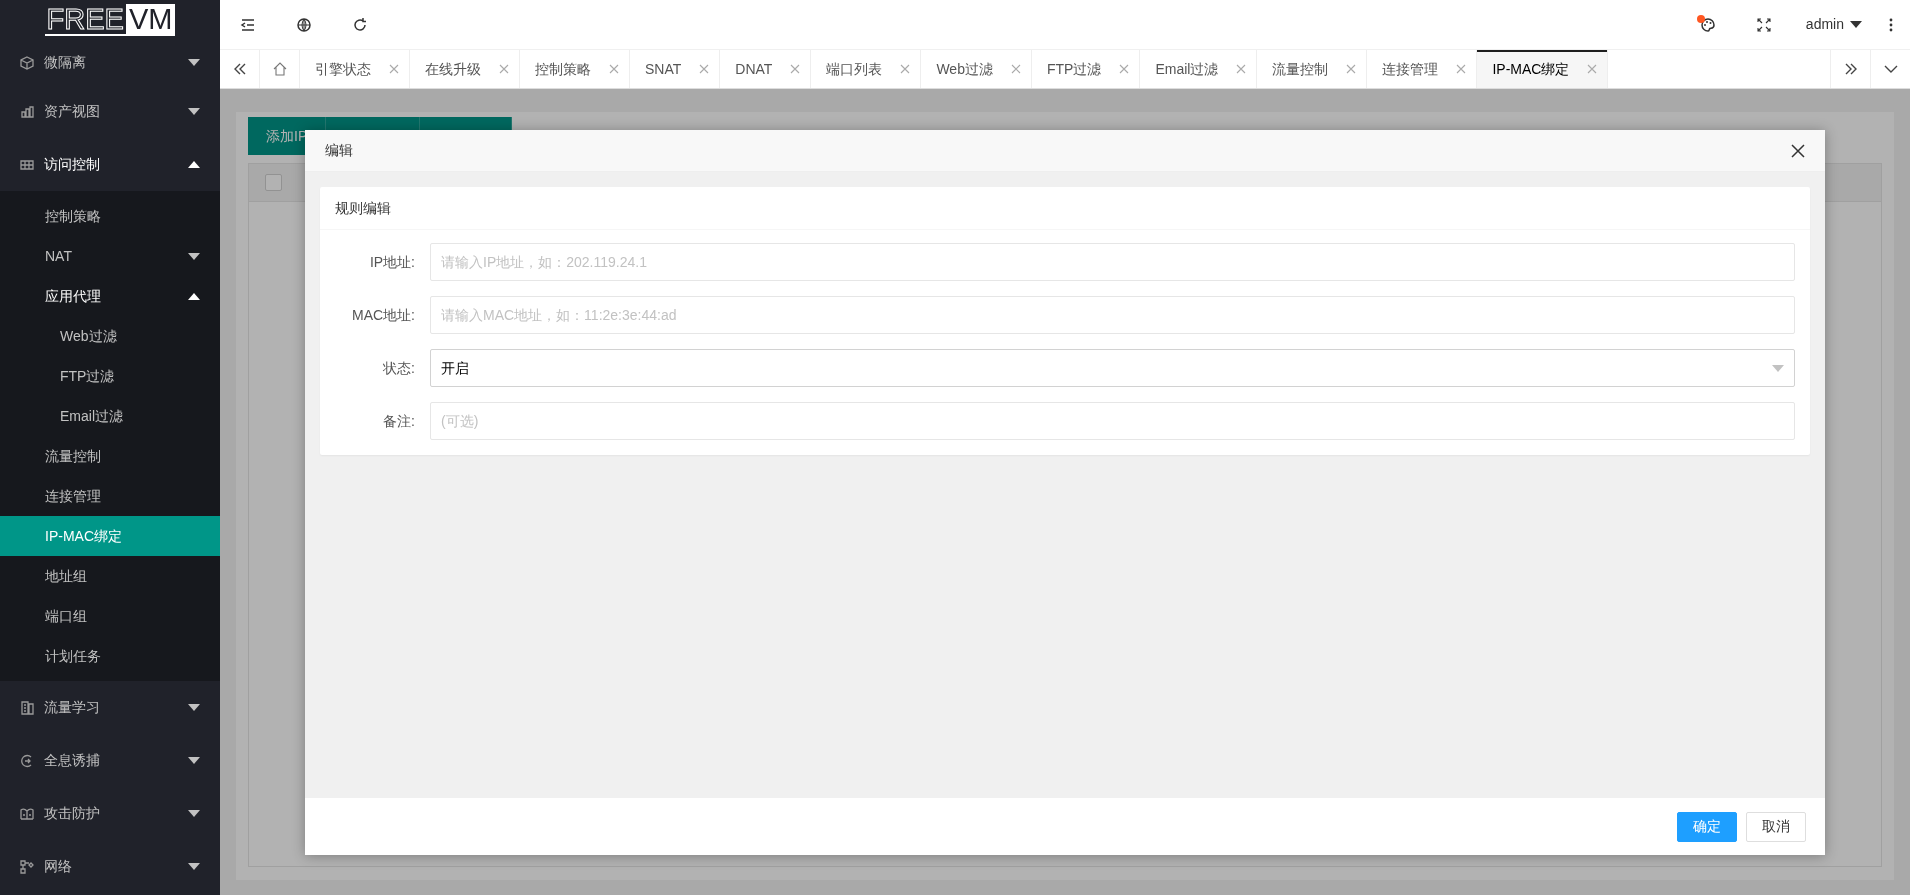 The width and height of the screenshot is (1910, 895). I want to click on sidebar-subitem: 控制策略, so click(110, 216).